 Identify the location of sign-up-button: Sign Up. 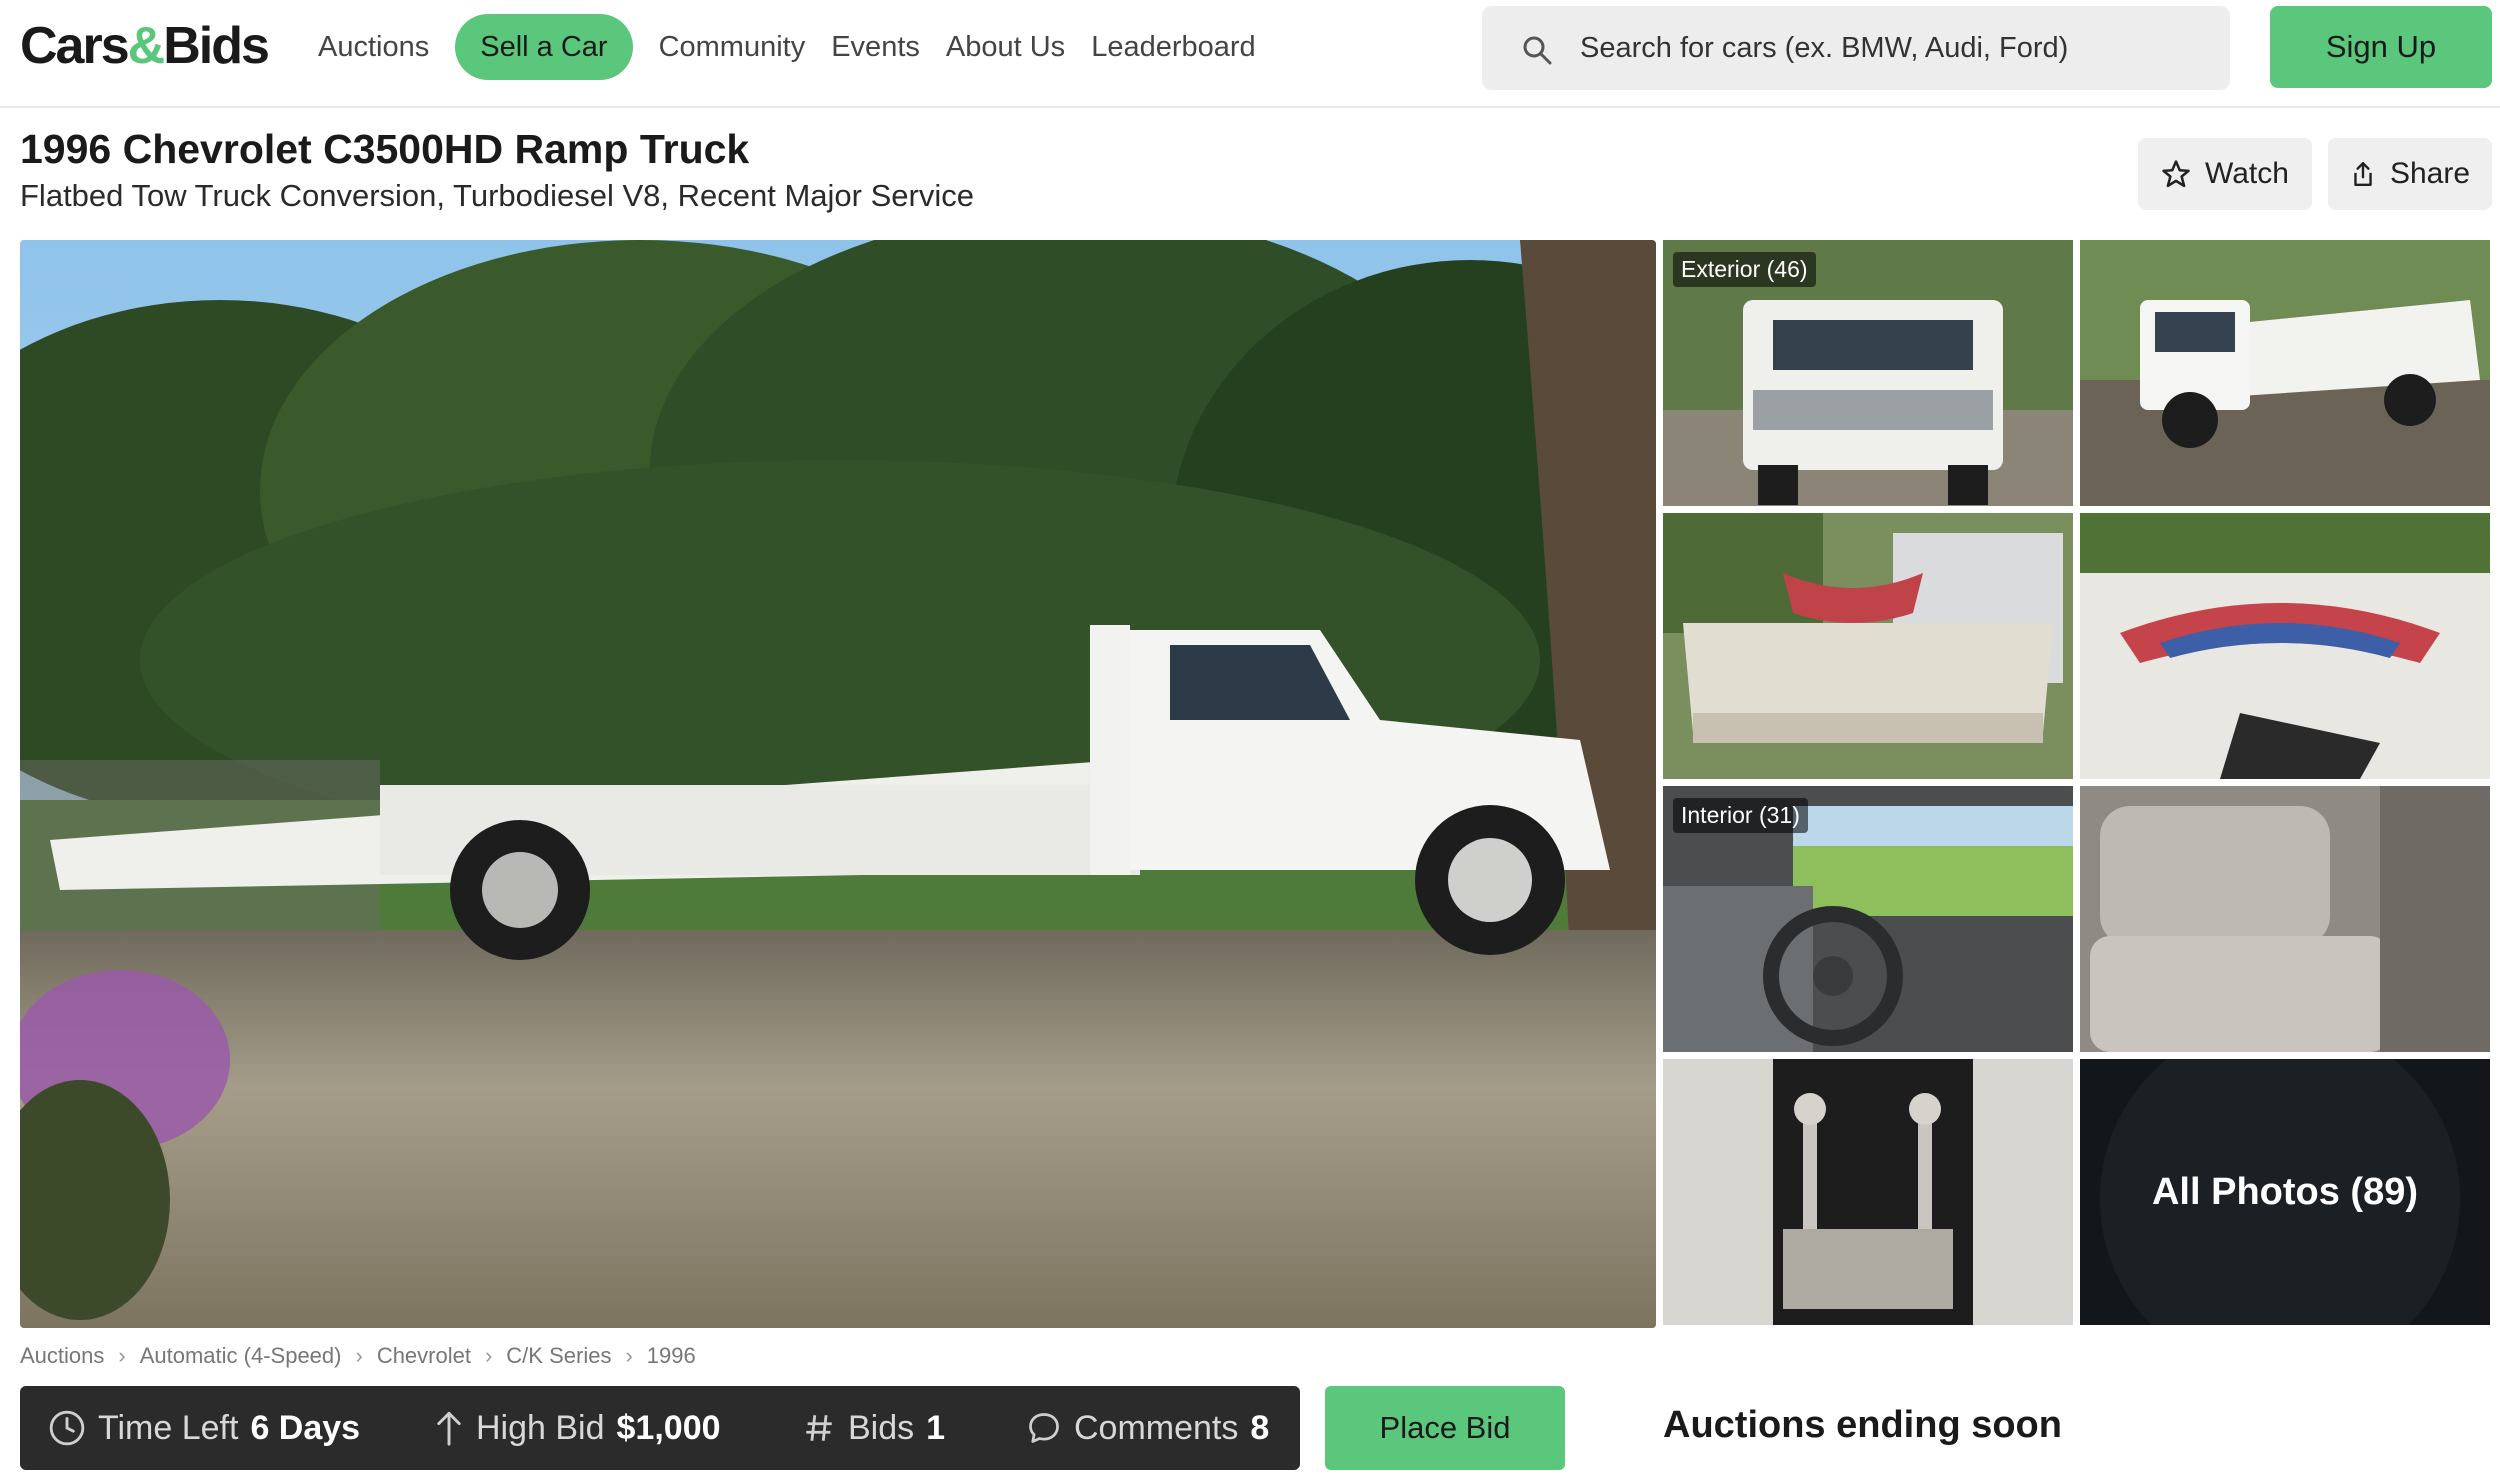
(2381, 47).